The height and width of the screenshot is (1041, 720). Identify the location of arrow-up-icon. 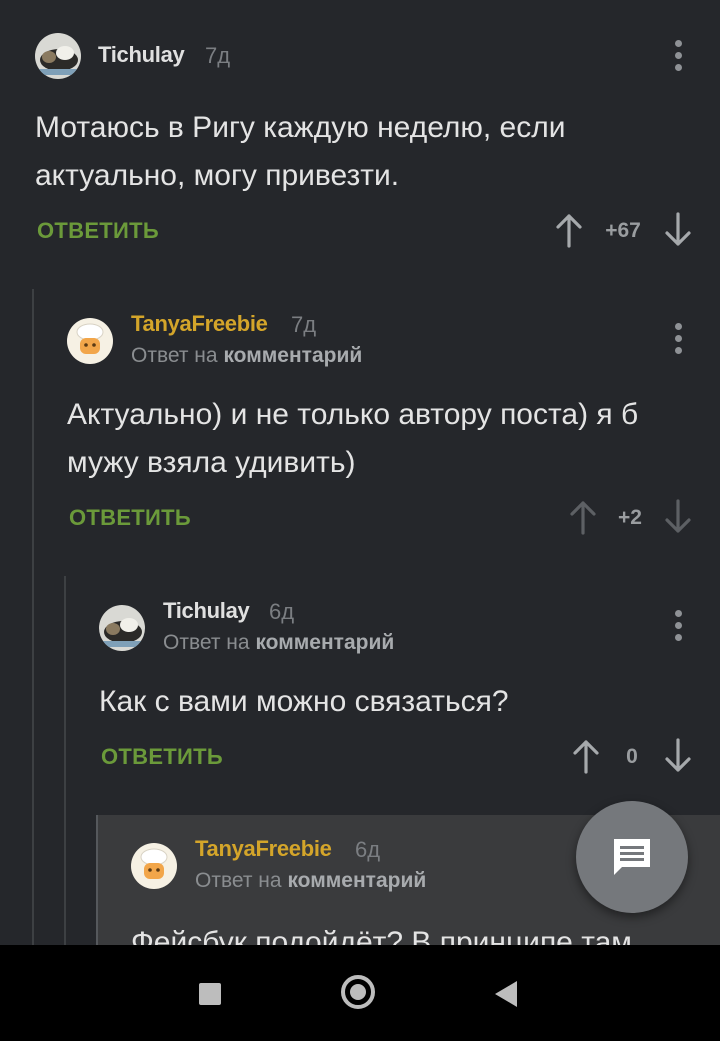
(586, 756).